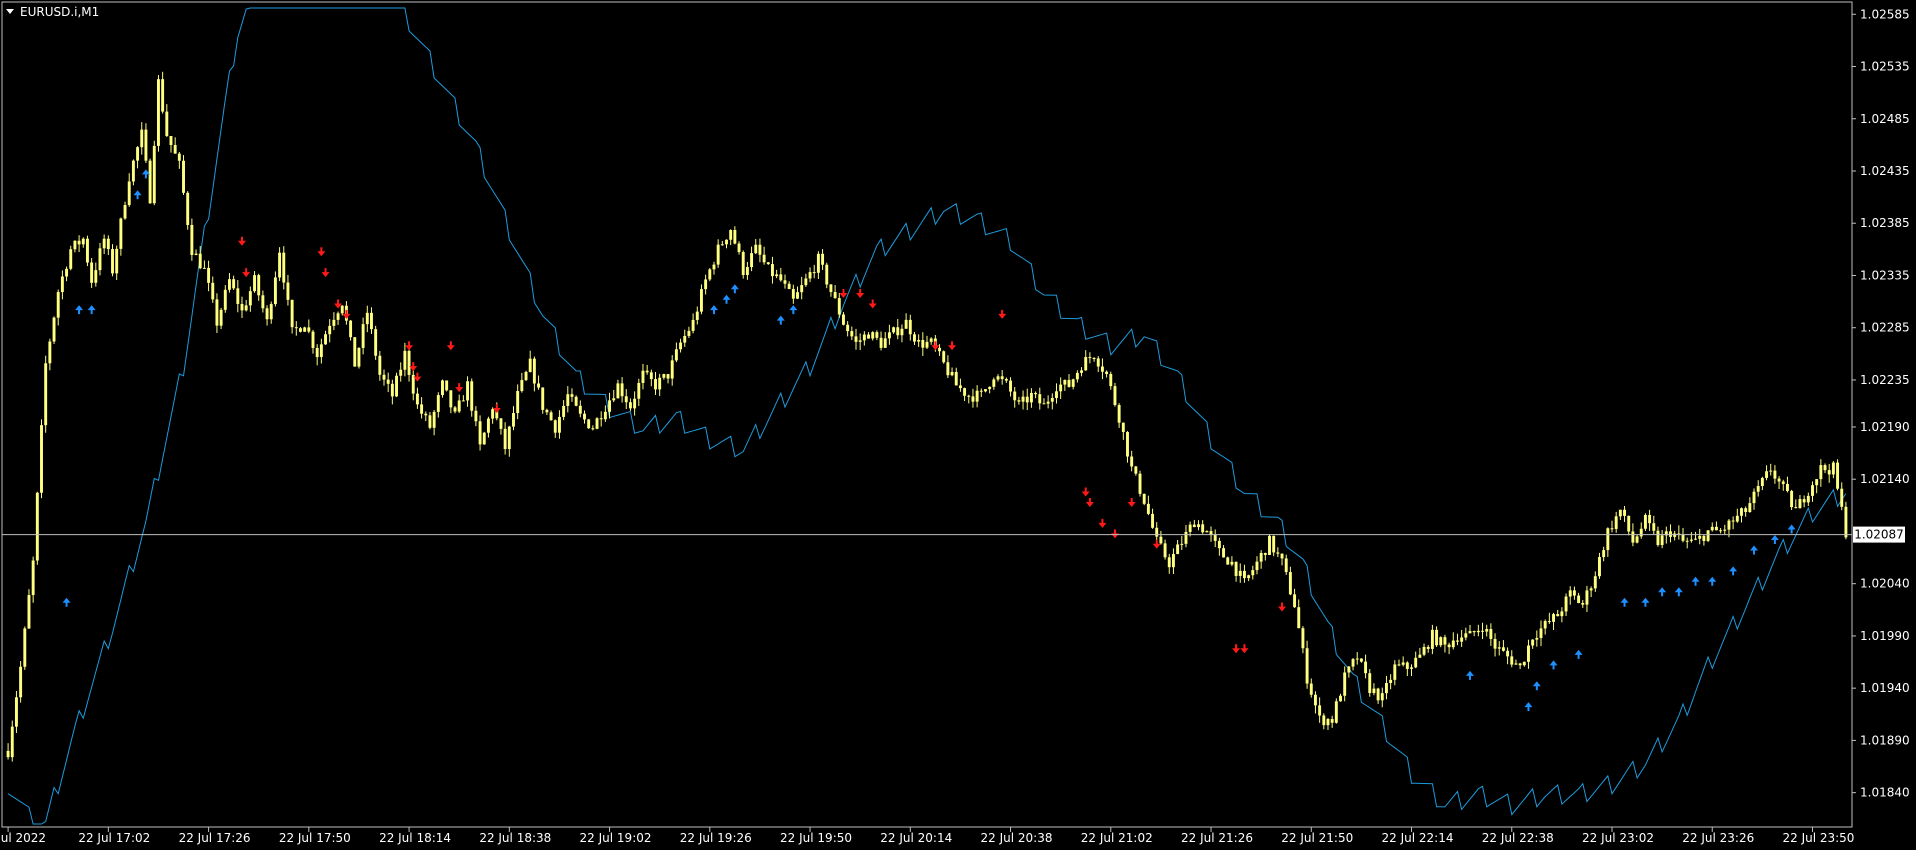 Image resolution: width=1916 pixels, height=850 pixels. What do you see at coordinates (52, 12) in the screenshot?
I see `symbol-header: EURUSD.i,M1` at bounding box center [52, 12].